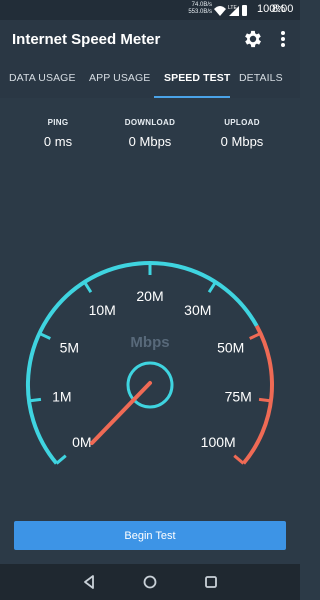 Image resolution: width=320 pixels, height=600 pixels. What do you see at coordinates (242, 141) in the screenshot?
I see `upload-value: 0 Mbps` at bounding box center [242, 141].